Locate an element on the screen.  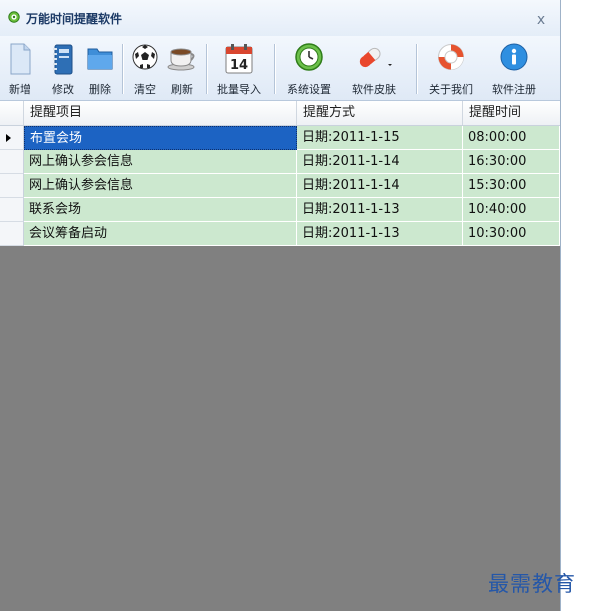
calendar-day-number: 14 is located at coordinates (239, 65).